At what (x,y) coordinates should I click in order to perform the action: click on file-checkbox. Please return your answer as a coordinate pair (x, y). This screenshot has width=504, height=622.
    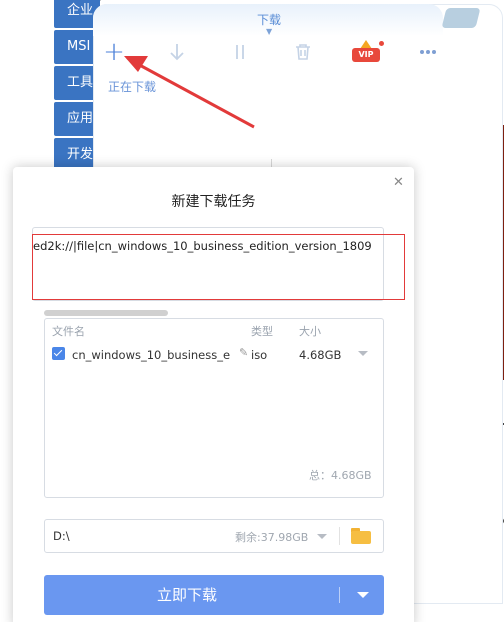
    Looking at the image, I should click on (58, 353).